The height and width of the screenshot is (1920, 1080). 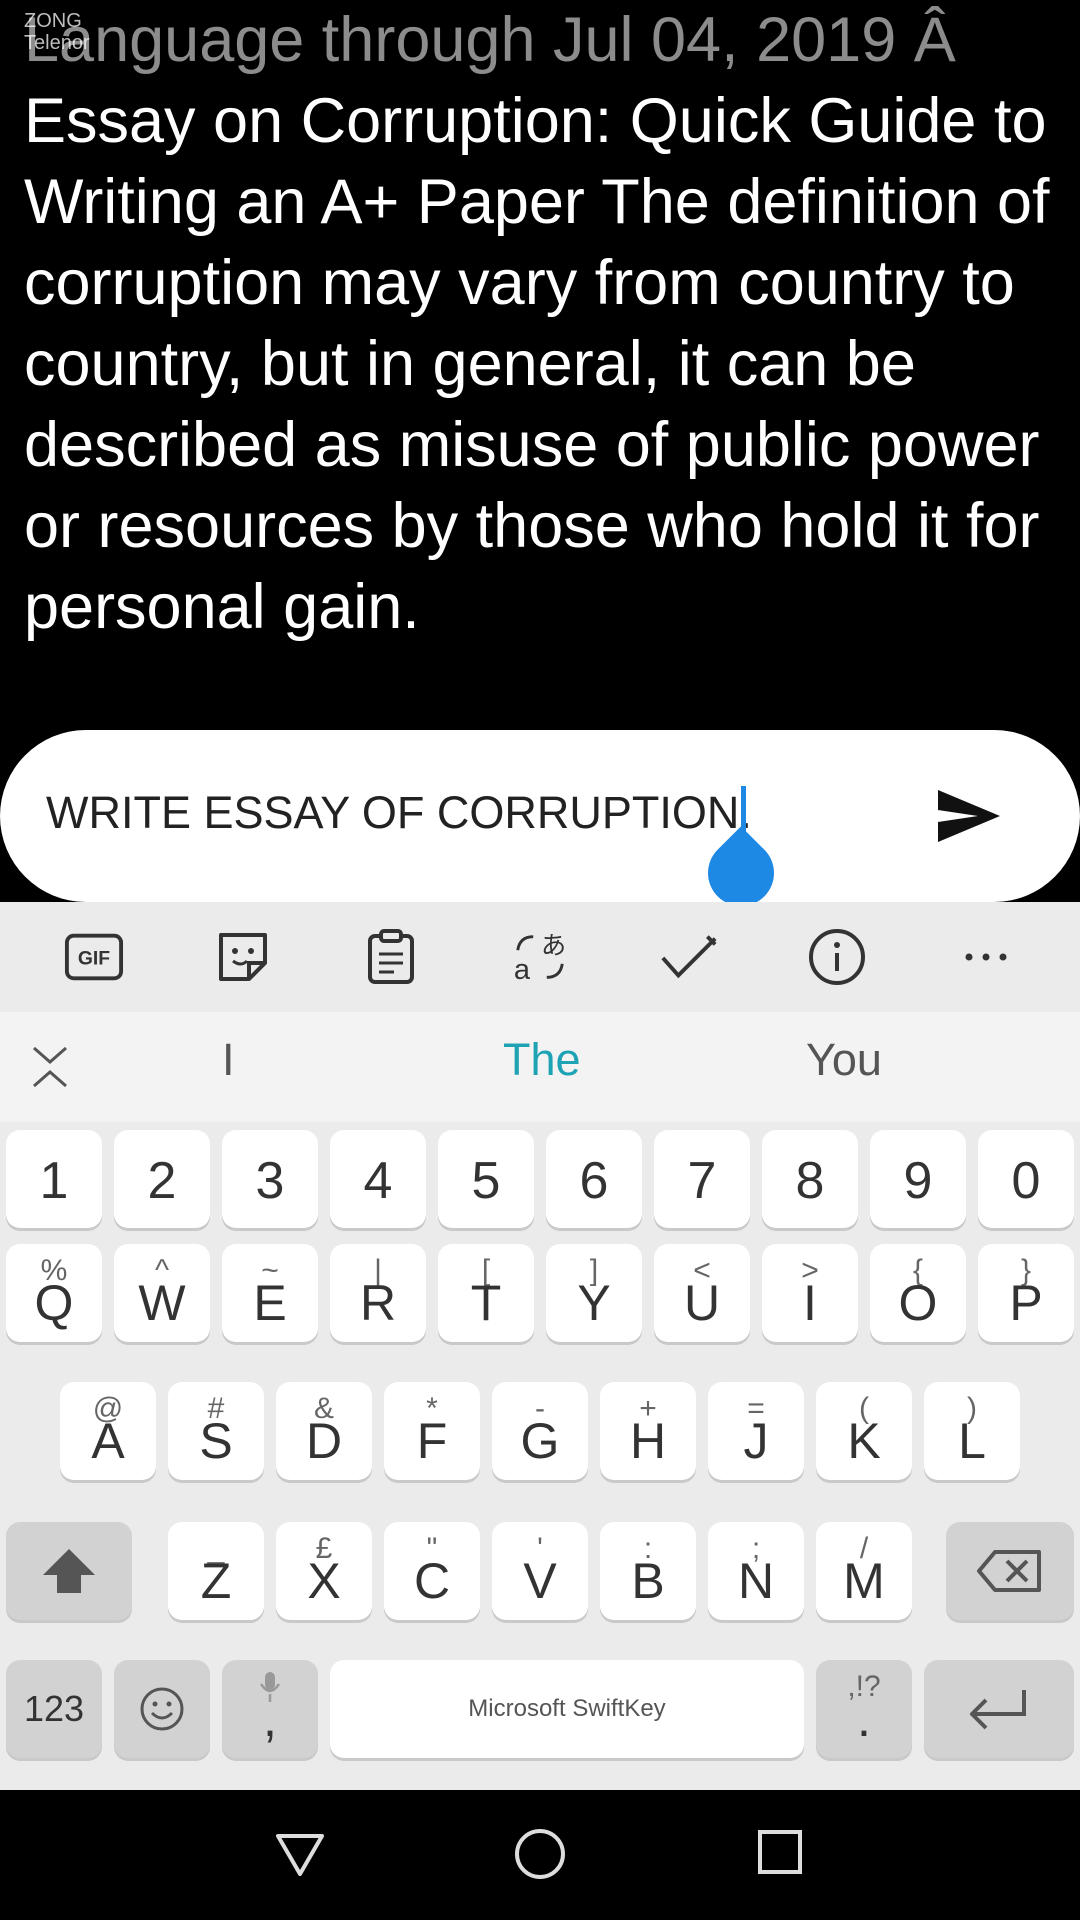 I want to click on back-icon, so click(x=300, y=1855).